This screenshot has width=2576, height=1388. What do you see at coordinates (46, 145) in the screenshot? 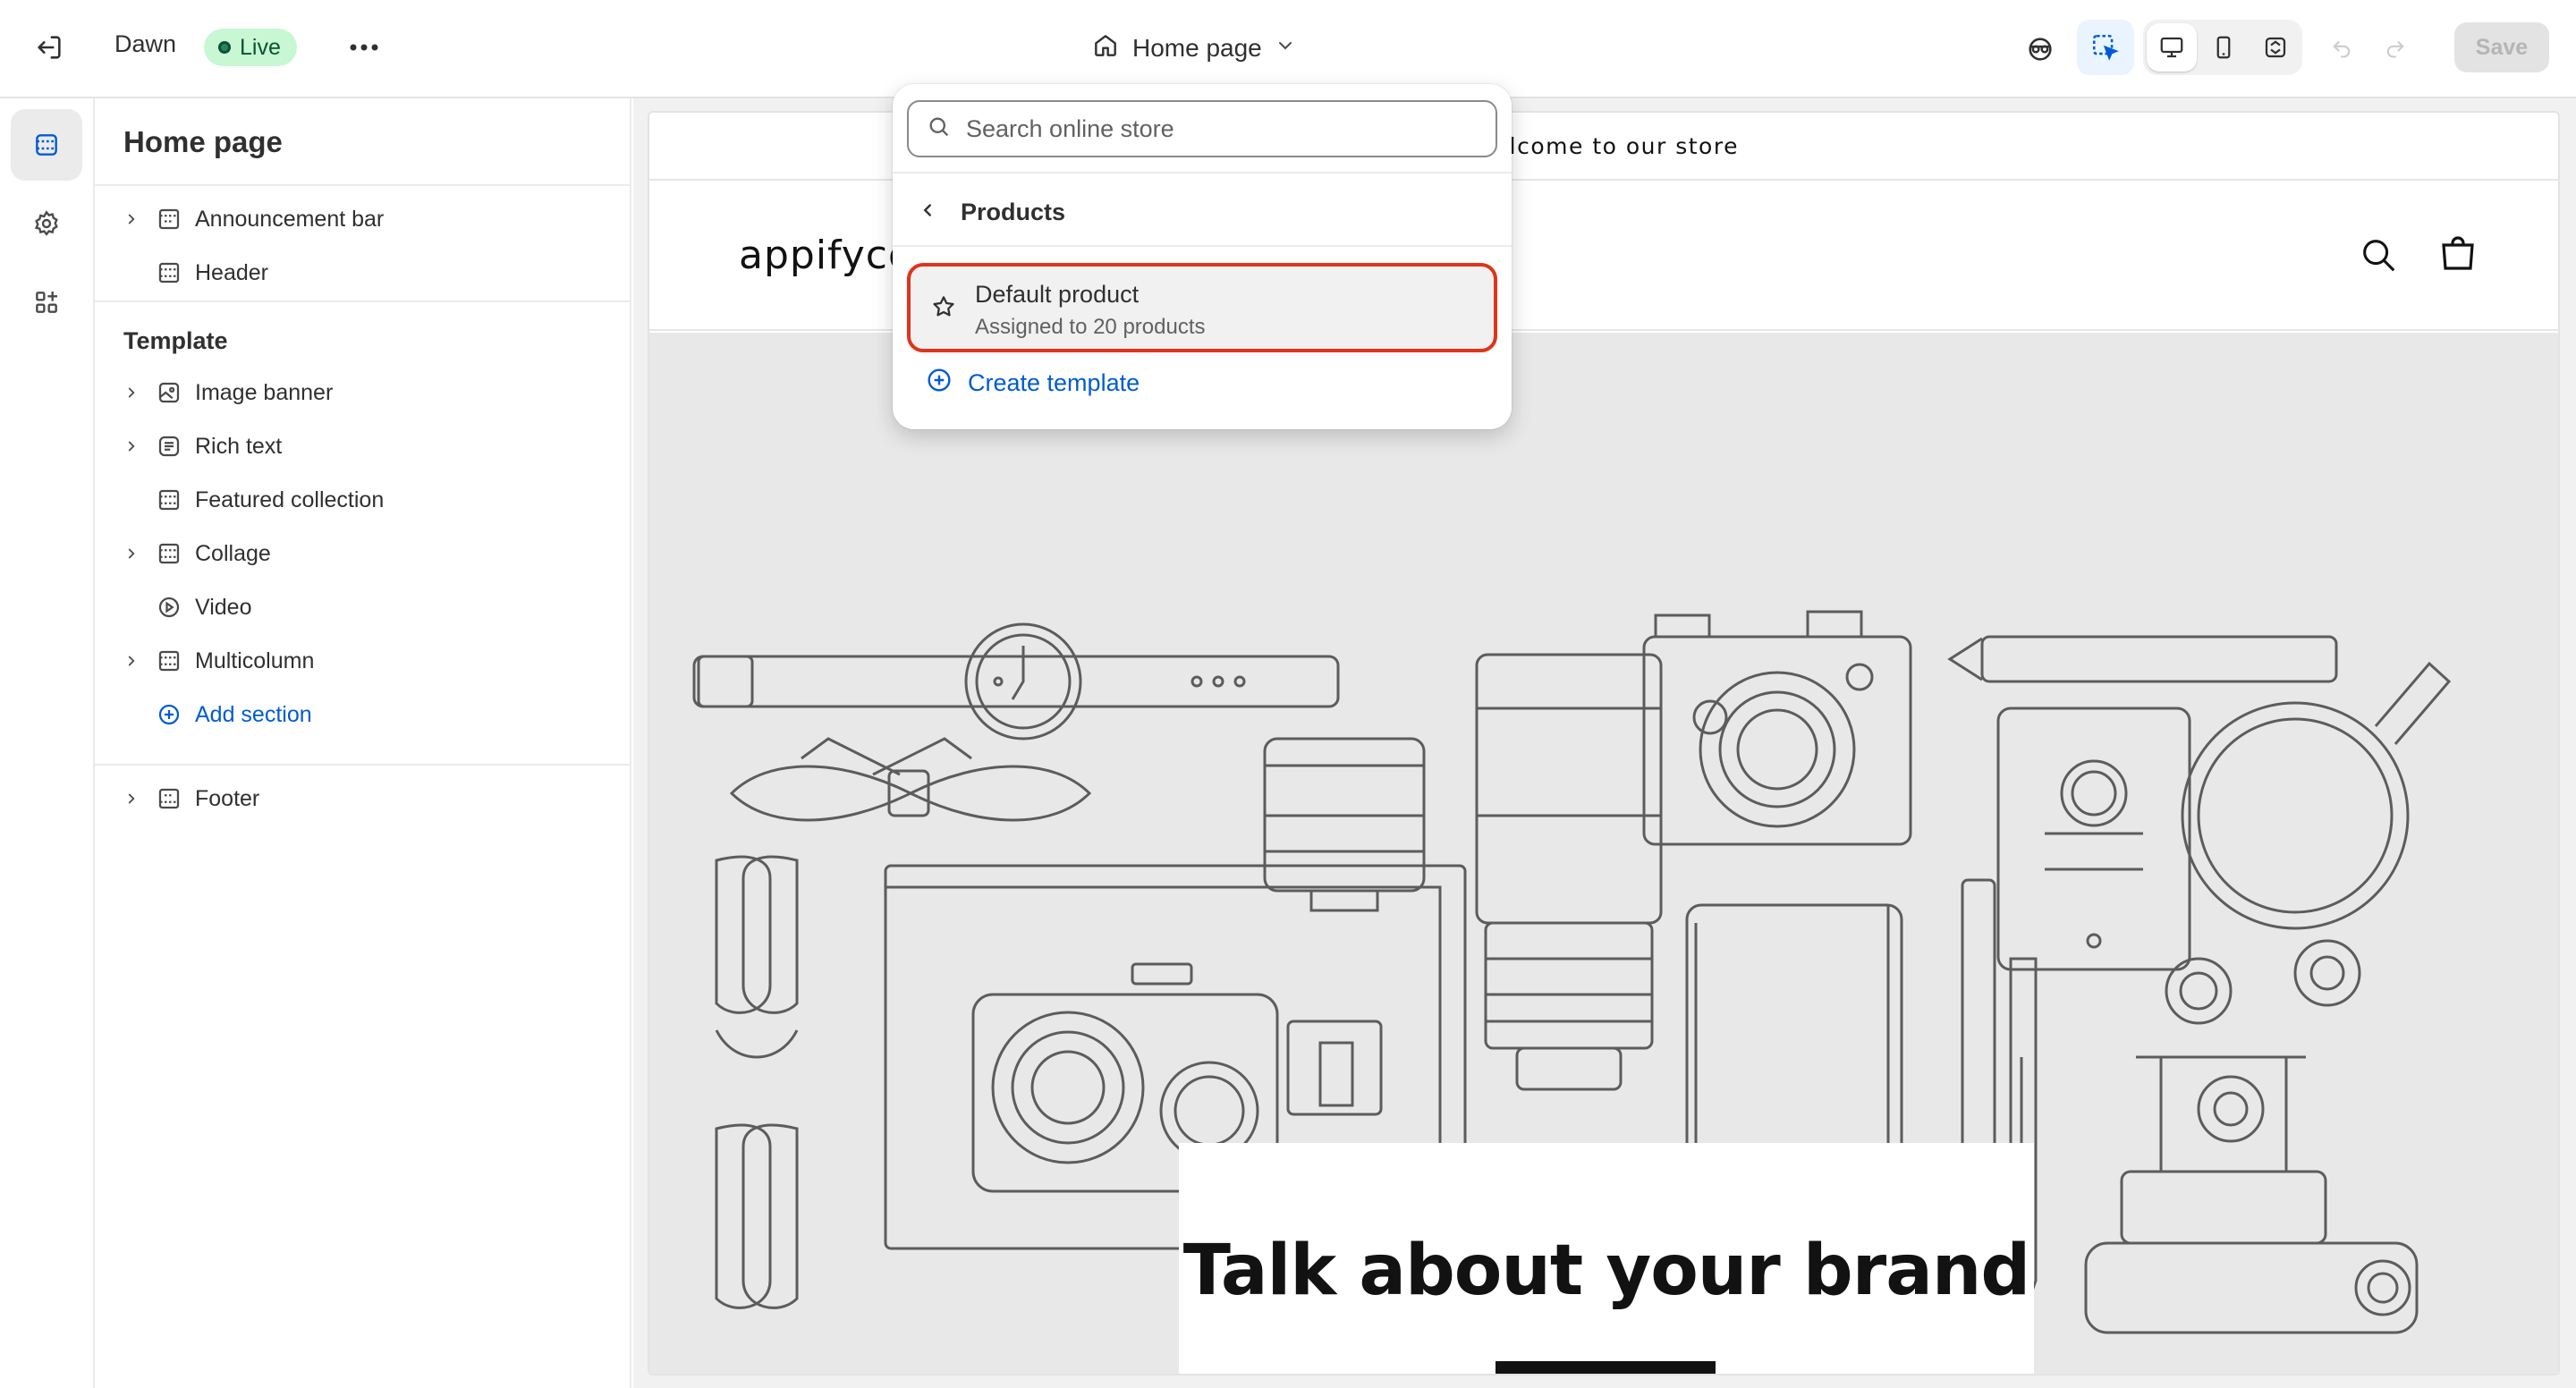
I see `sections-icon` at bounding box center [46, 145].